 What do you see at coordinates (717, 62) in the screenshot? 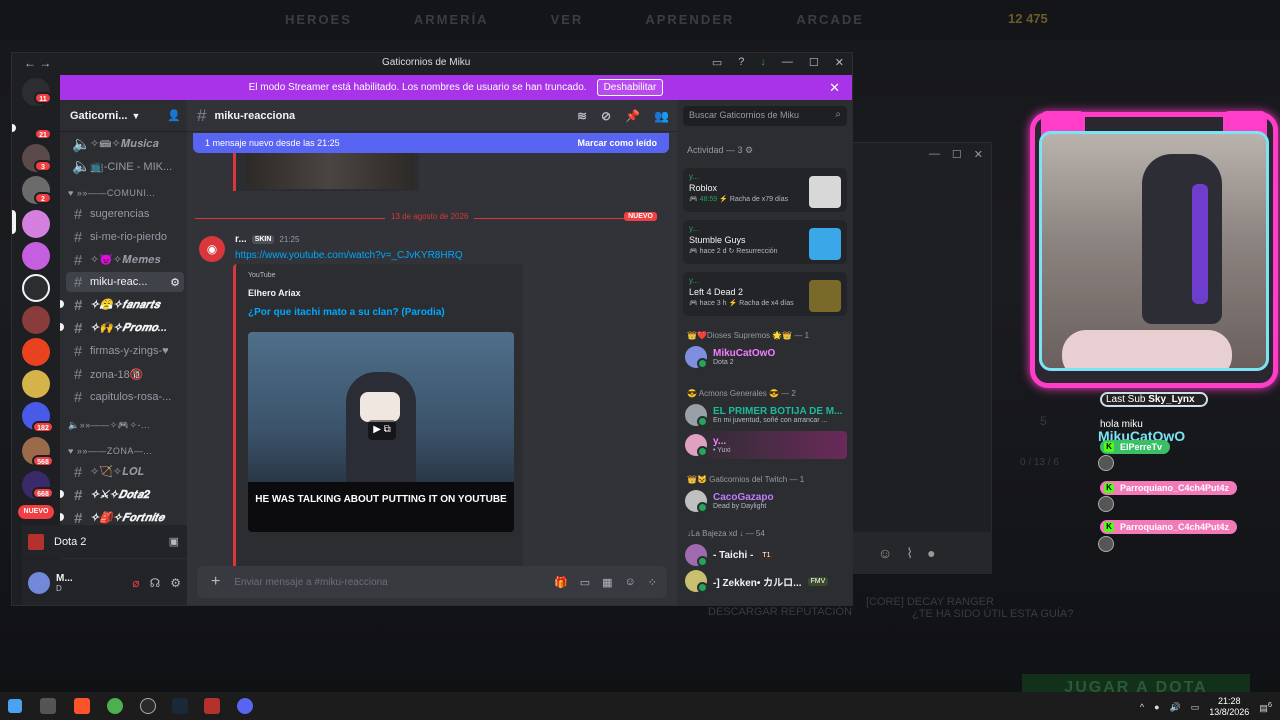
I see `inbox-icon: ▭` at bounding box center [717, 62].